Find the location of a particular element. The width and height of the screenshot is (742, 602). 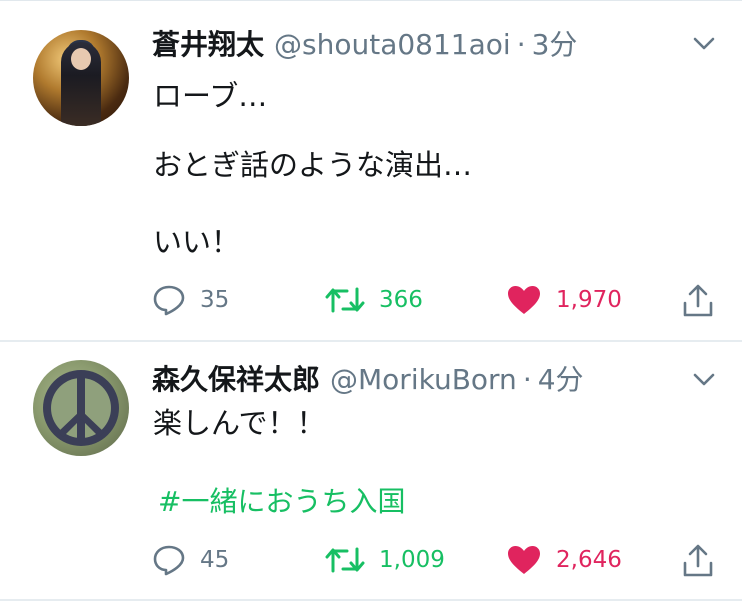

hashtag-link: #一緒におうち入国 is located at coordinates (281, 502).